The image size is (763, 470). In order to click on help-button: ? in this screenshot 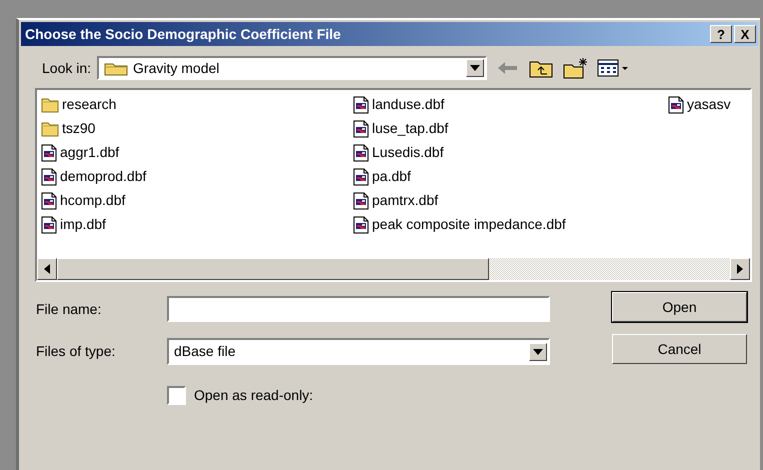, I will do `click(721, 34)`.